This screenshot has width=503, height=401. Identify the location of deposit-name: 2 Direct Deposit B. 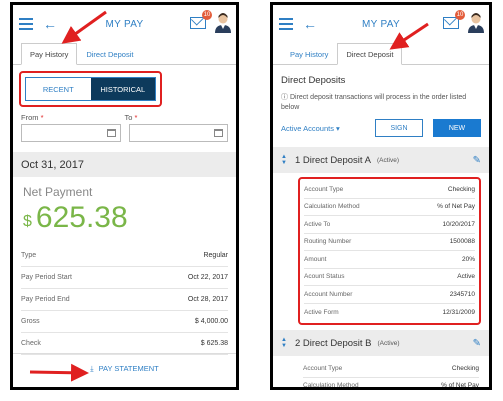
(333, 343).